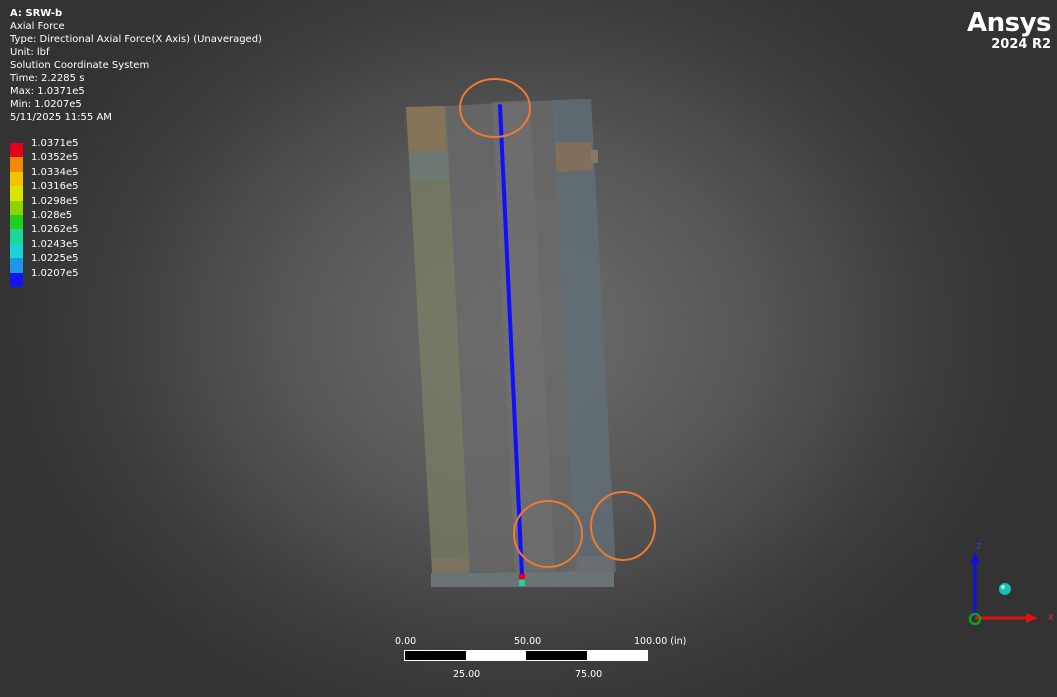 The width and height of the screenshot is (1057, 697). What do you see at coordinates (80, 65) in the screenshot?
I see `coordinate-system: Solution Coordinate System` at bounding box center [80, 65].